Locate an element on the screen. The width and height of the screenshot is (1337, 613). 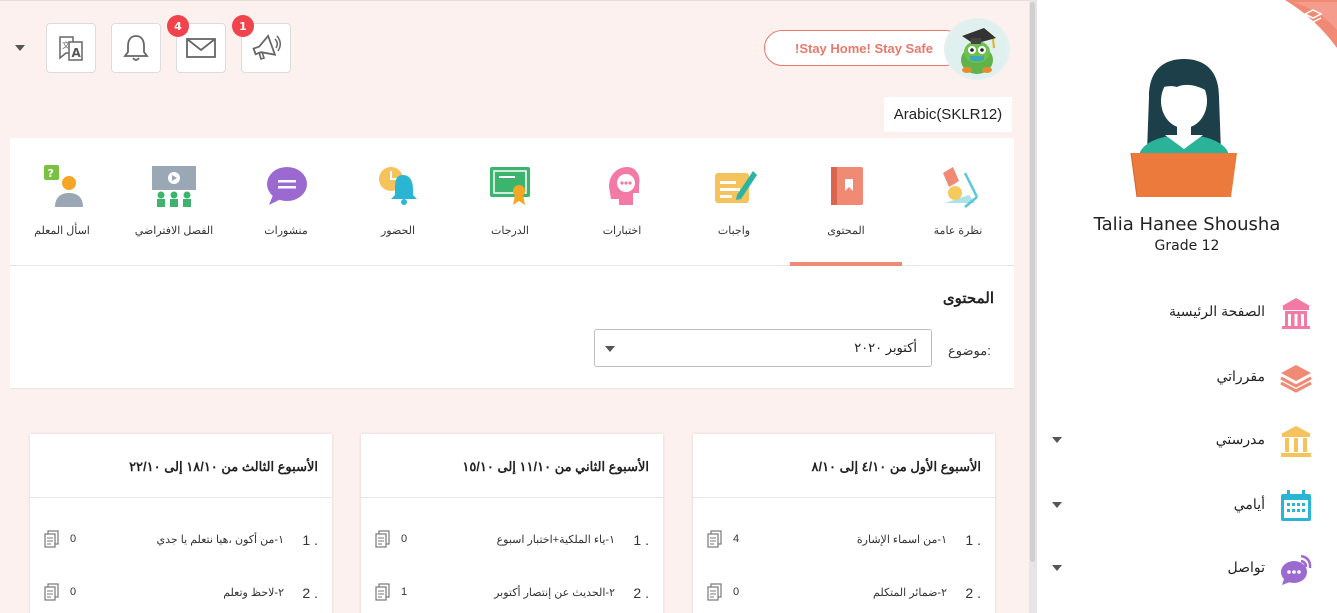
week-title: الأسبوع الثاني من ١١/١٠ إلى ١٥/١٠ is located at coordinates (555, 466).